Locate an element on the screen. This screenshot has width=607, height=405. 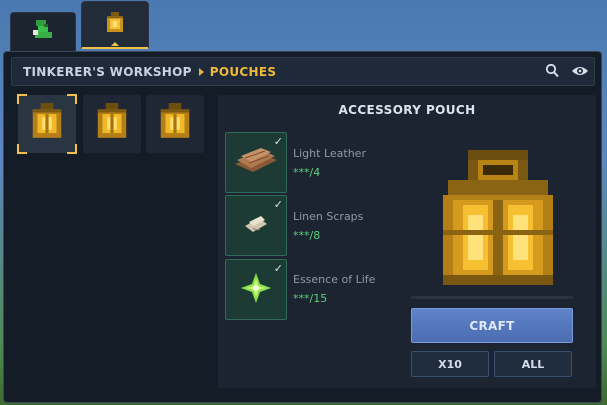
tab-boots is located at coordinates (43, 31).